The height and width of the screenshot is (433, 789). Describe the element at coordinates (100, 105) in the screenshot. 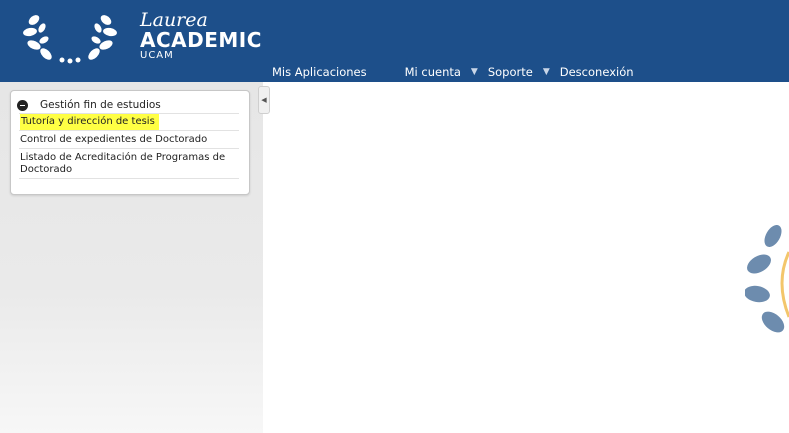

I see `panel-title: Gestión fin de estudios` at that location.